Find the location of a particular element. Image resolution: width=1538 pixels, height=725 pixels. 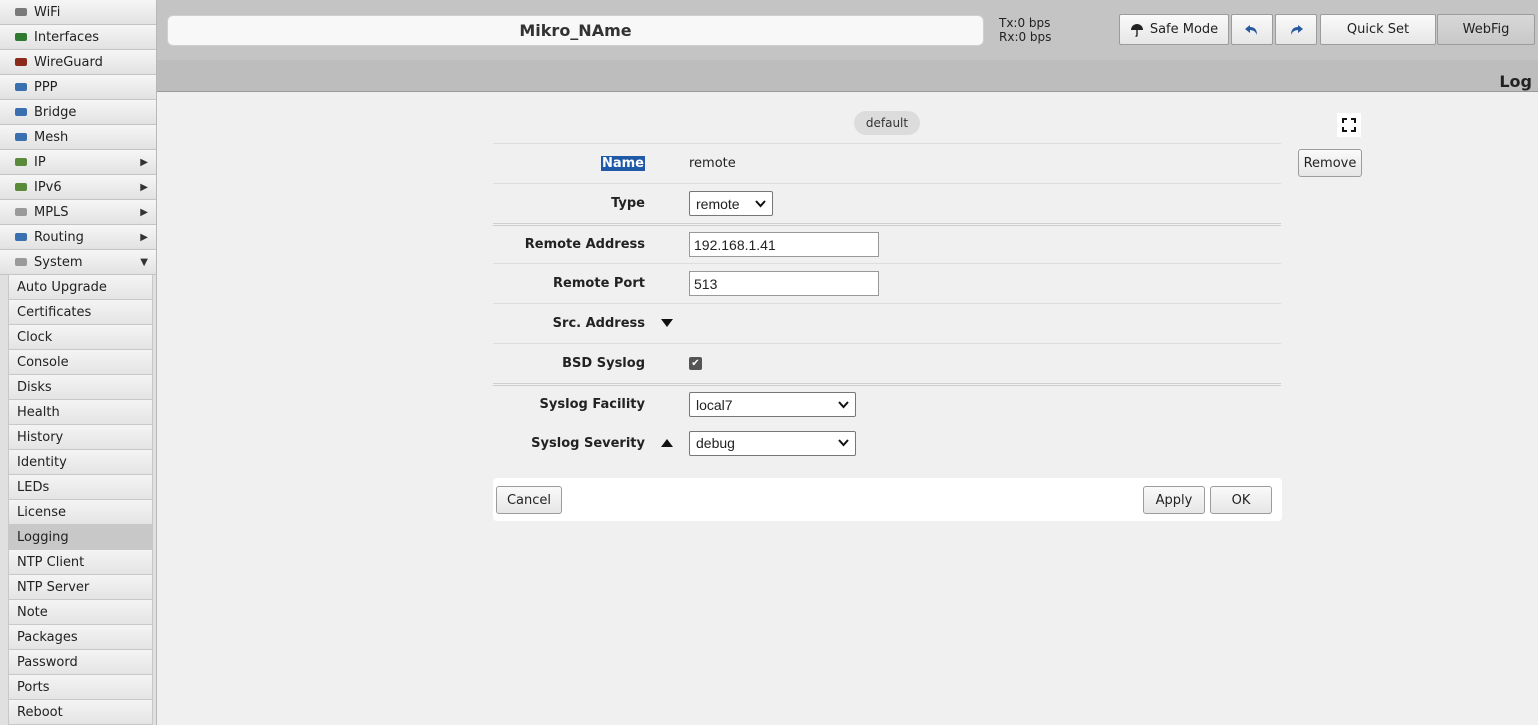

default-tag: default is located at coordinates (887, 123).